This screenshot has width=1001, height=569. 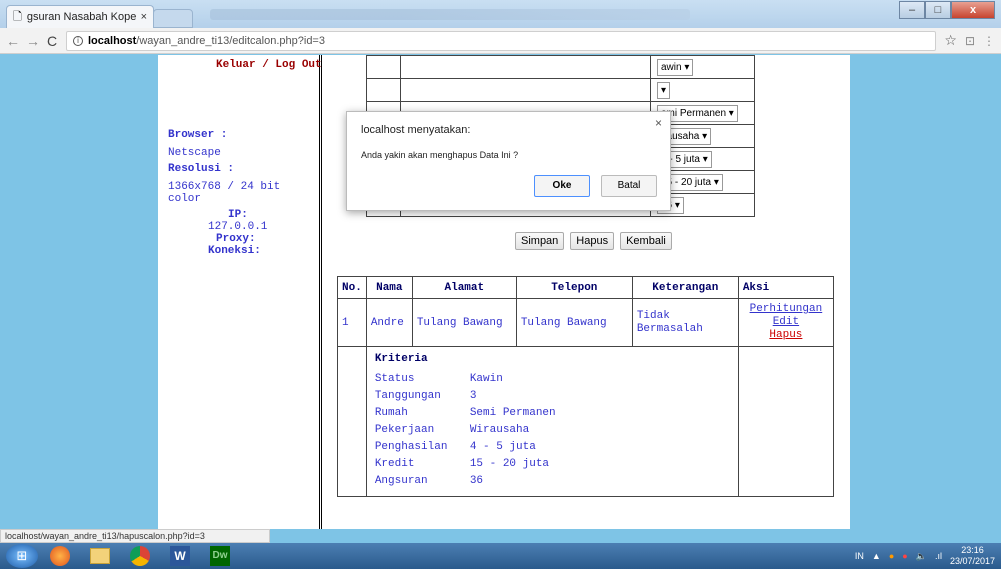 I want to click on taskbar-chrome, so click(x=140, y=556).